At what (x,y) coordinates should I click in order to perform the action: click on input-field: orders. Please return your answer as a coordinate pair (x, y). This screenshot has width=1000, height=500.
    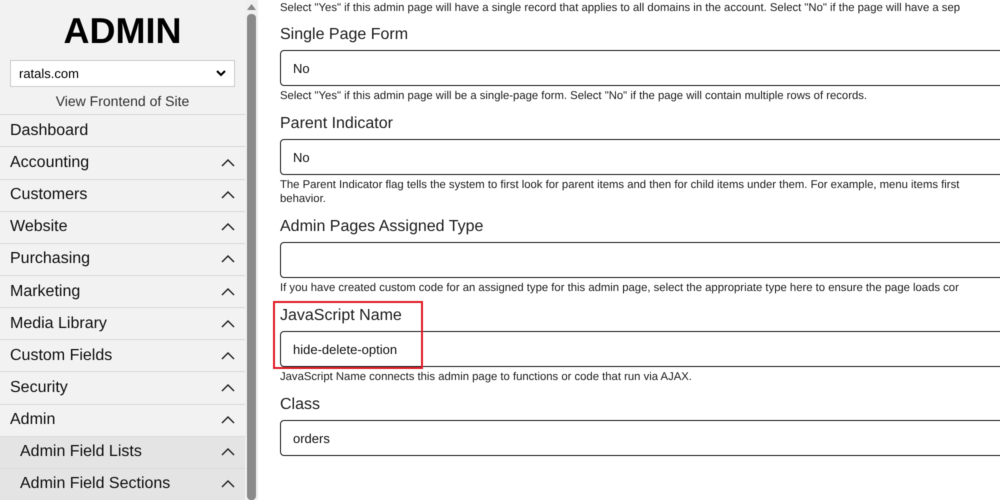
    Looking at the image, I should click on (640, 438).